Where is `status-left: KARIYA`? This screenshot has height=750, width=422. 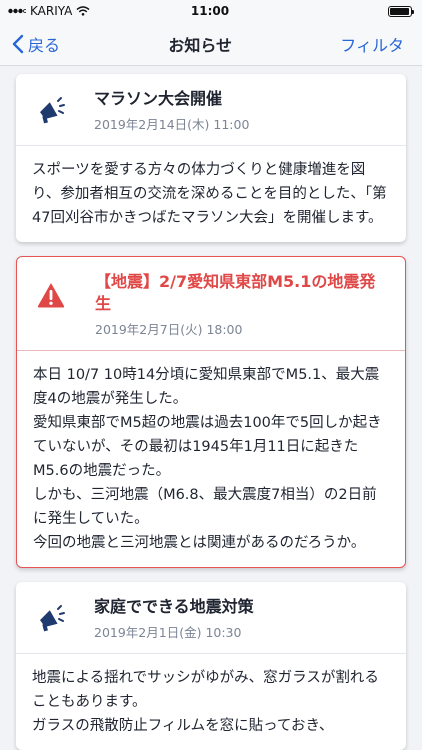
status-left: KARIYA is located at coordinates (68, 11).